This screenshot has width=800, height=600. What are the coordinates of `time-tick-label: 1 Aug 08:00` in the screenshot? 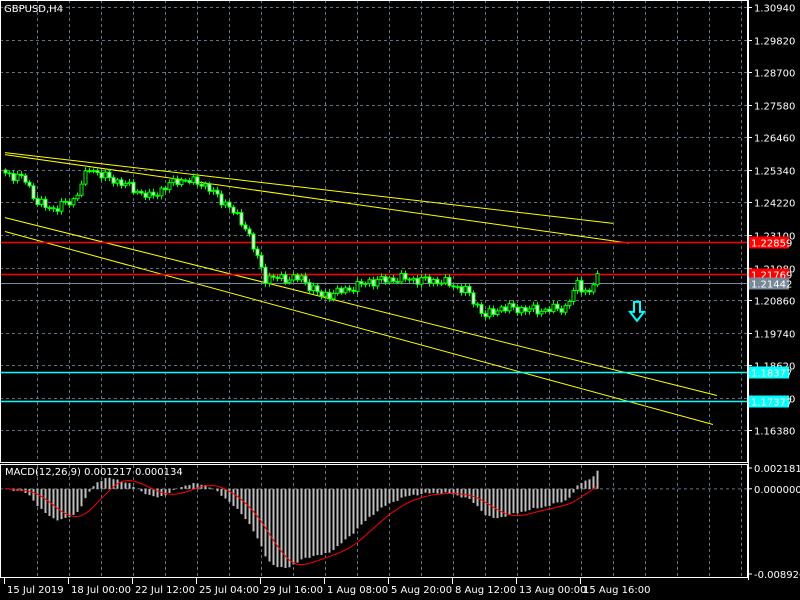 It's located at (357, 590).